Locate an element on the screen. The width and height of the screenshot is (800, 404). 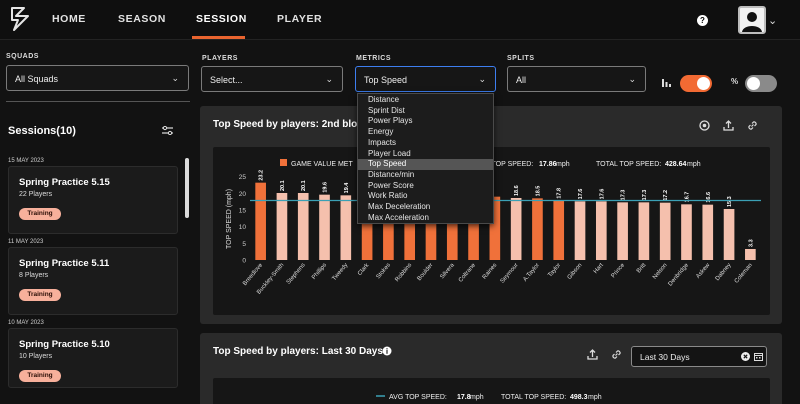
x-tick-label: Stephens is located at coordinates (296, 273).